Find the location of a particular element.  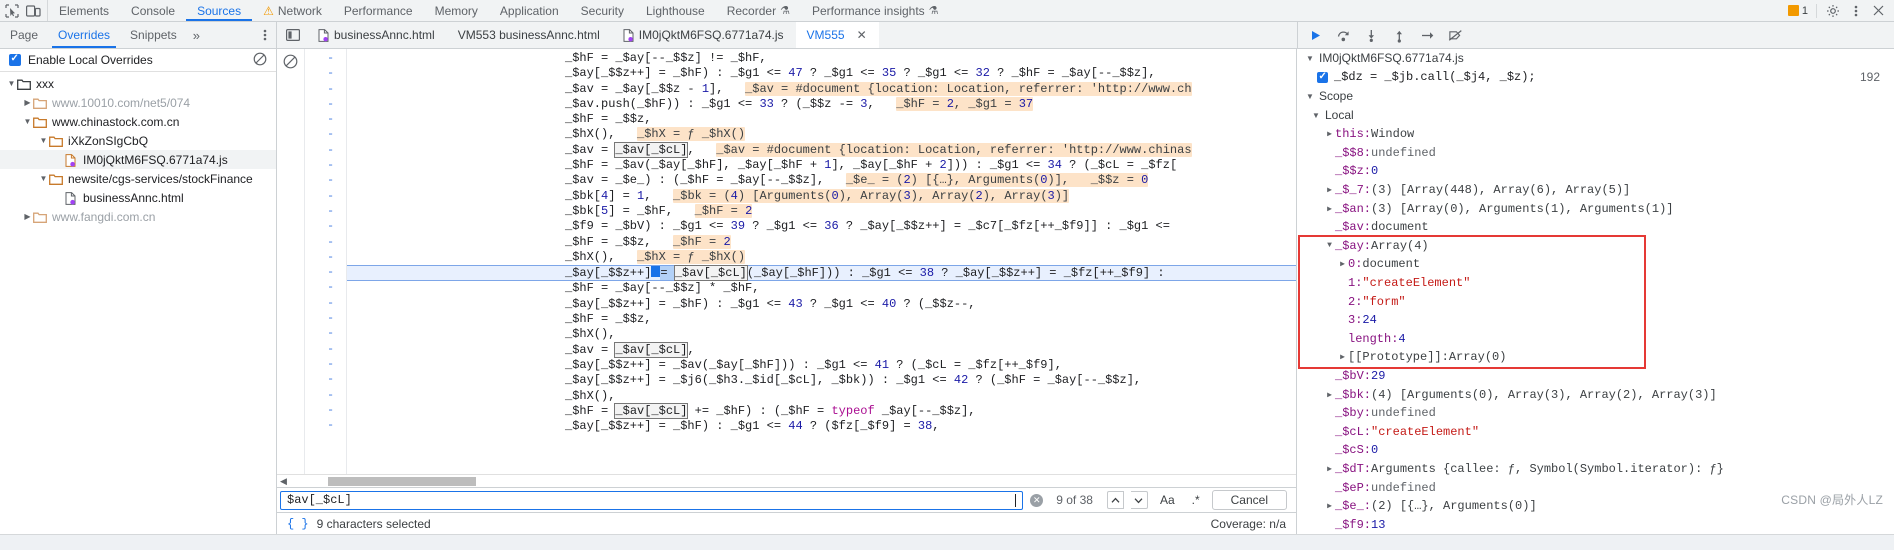

code-line: _$hF = _$ay[--_$$z] * _$hF, is located at coordinates (821, 288).